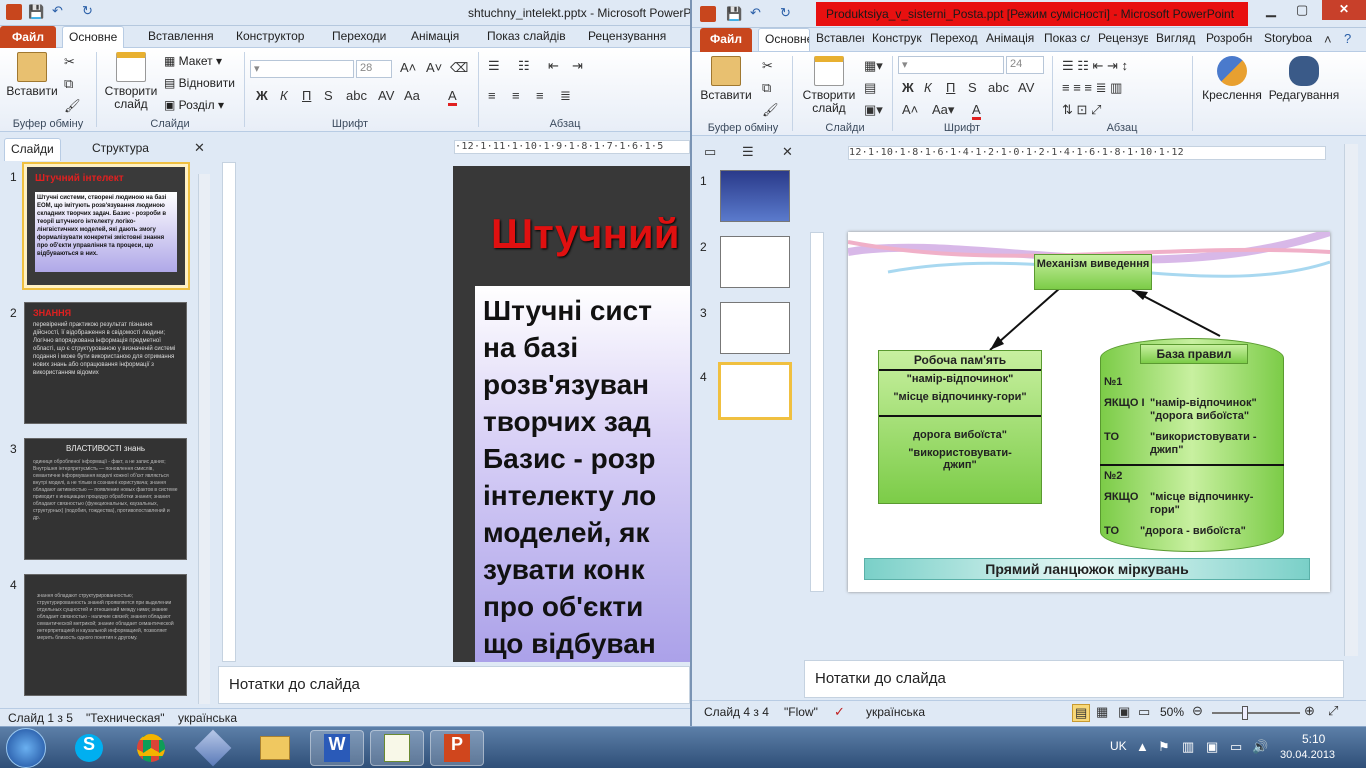 Image resolution: width=1366 pixels, height=768 pixels. I want to click on tab-slideshow: Показ слайдів, so click(526, 36).